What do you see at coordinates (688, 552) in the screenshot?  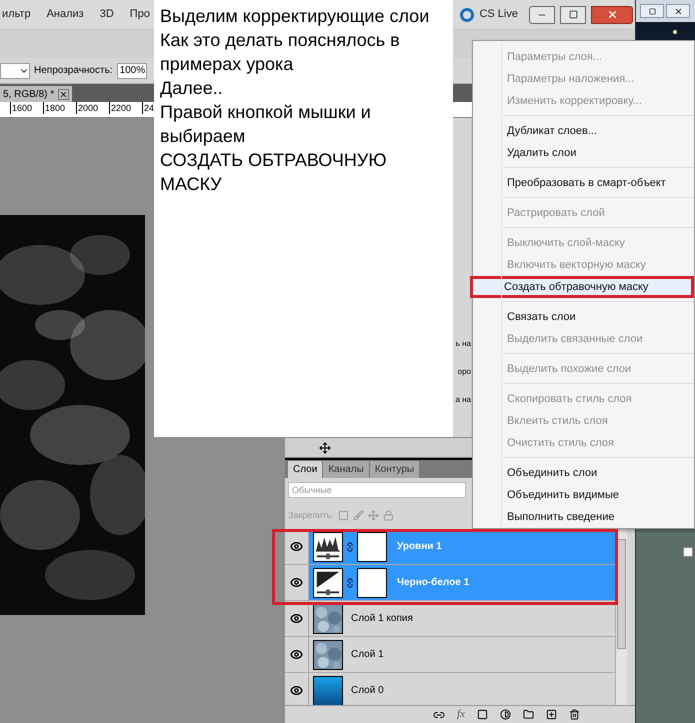 I see `scroll-button` at bounding box center [688, 552].